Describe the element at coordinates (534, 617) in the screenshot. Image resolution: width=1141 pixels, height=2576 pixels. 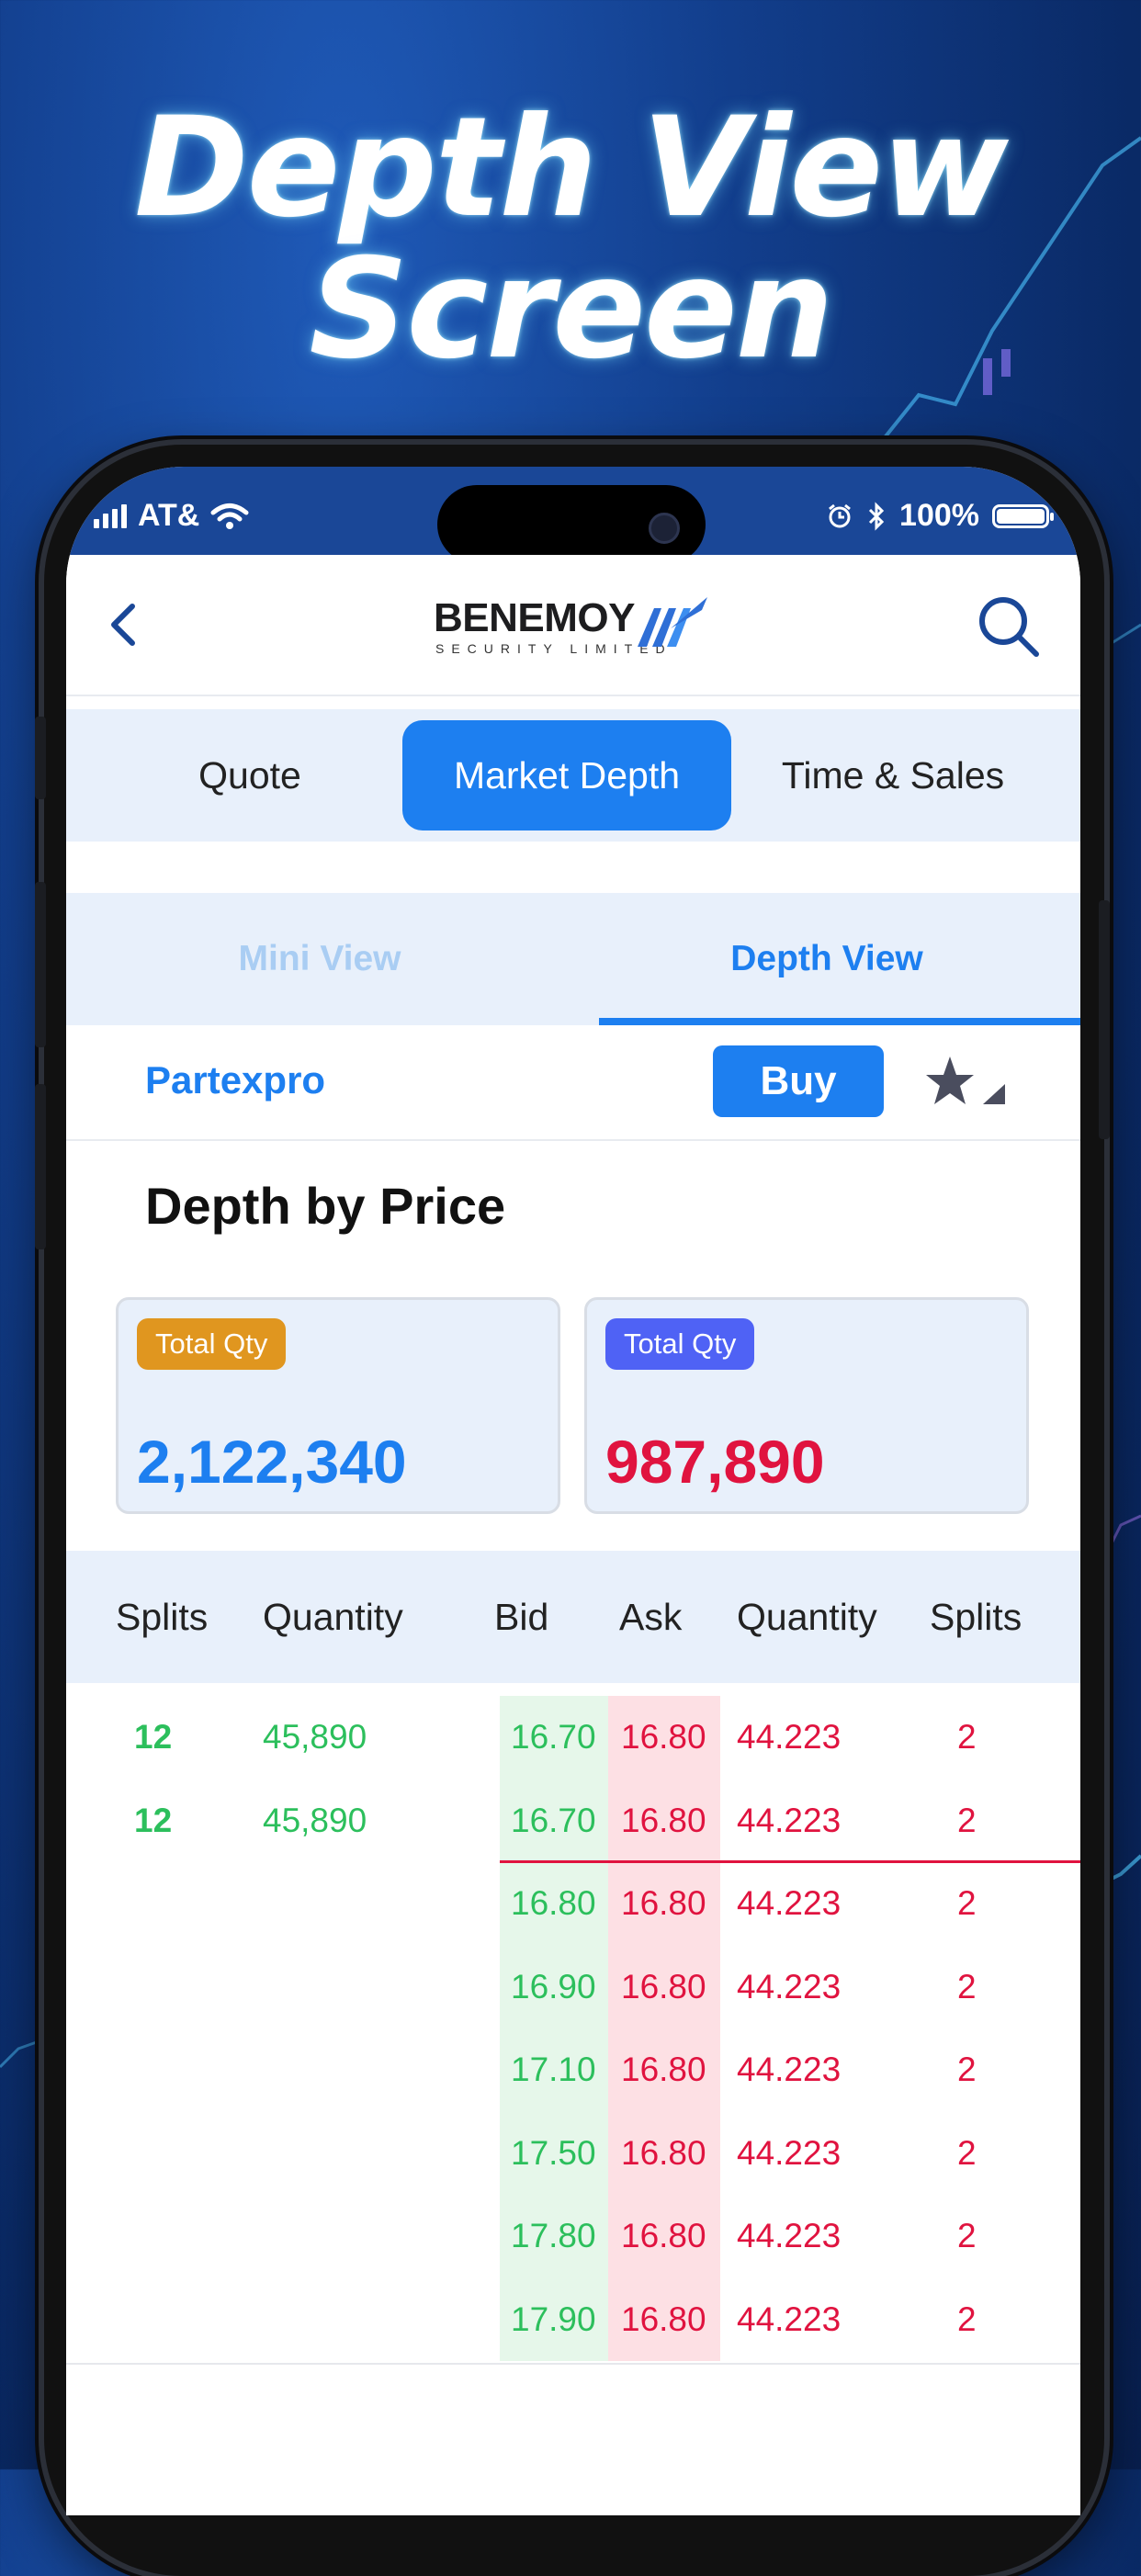
I see `logo-name: BENEMOY` at that location.